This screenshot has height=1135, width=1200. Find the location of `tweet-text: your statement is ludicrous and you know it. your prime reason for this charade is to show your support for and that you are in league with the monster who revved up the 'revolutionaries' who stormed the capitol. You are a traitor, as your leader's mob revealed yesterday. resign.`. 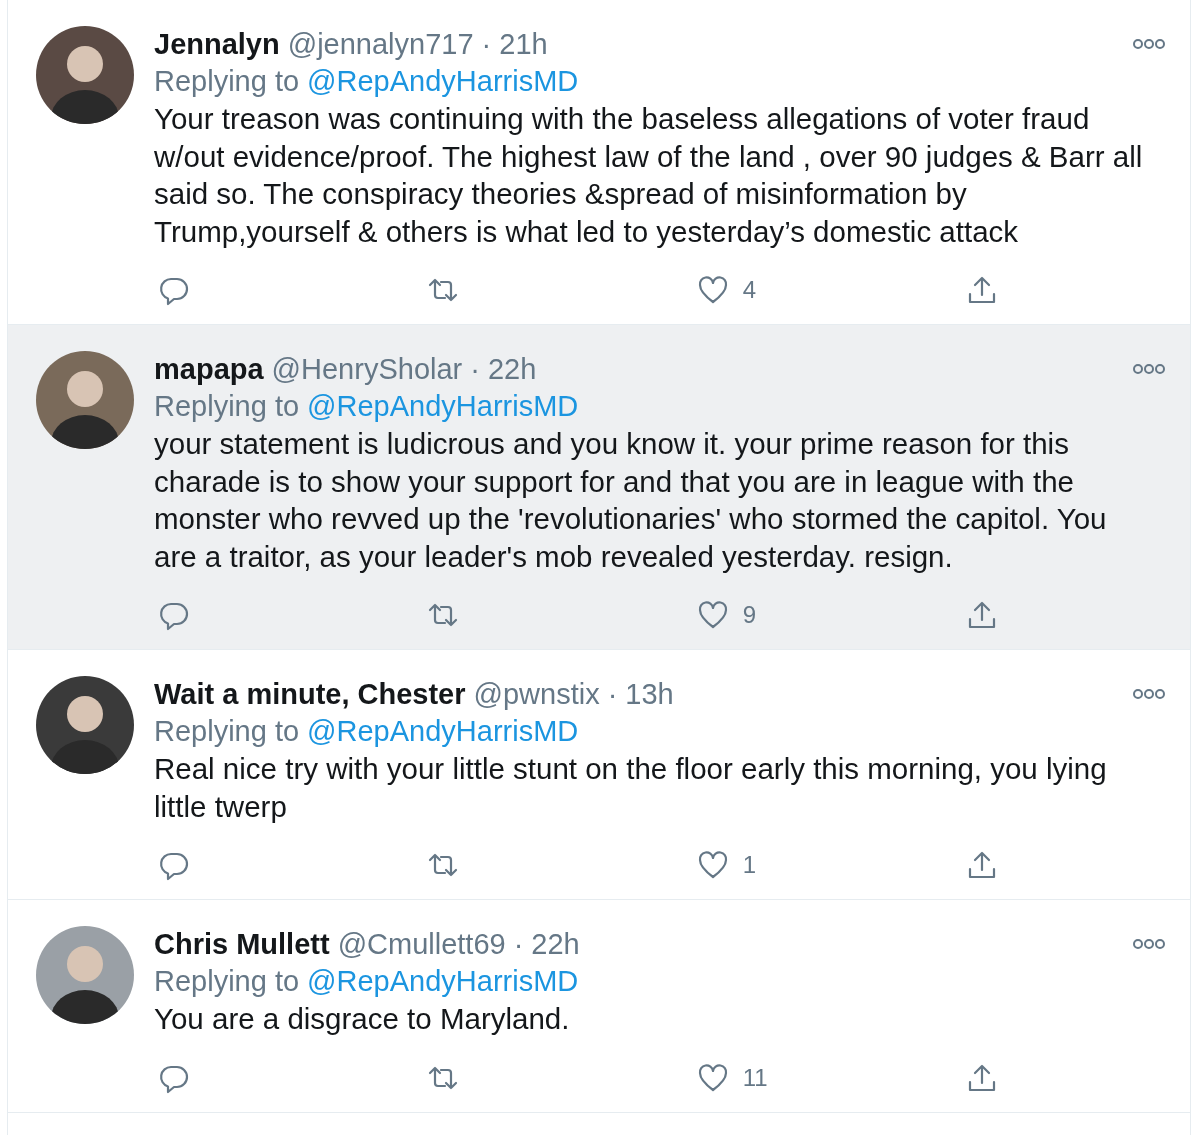

tweet-text: your statement is ludicrous and you know it. your prime reason for this charade is to show your support for and that you are in league with the monster who revved up the 'revolutionaries' who stormed the capitol. You are a traitor, as your leader's mob revealed yesterday. resign. is located at coordinates (631, 500).